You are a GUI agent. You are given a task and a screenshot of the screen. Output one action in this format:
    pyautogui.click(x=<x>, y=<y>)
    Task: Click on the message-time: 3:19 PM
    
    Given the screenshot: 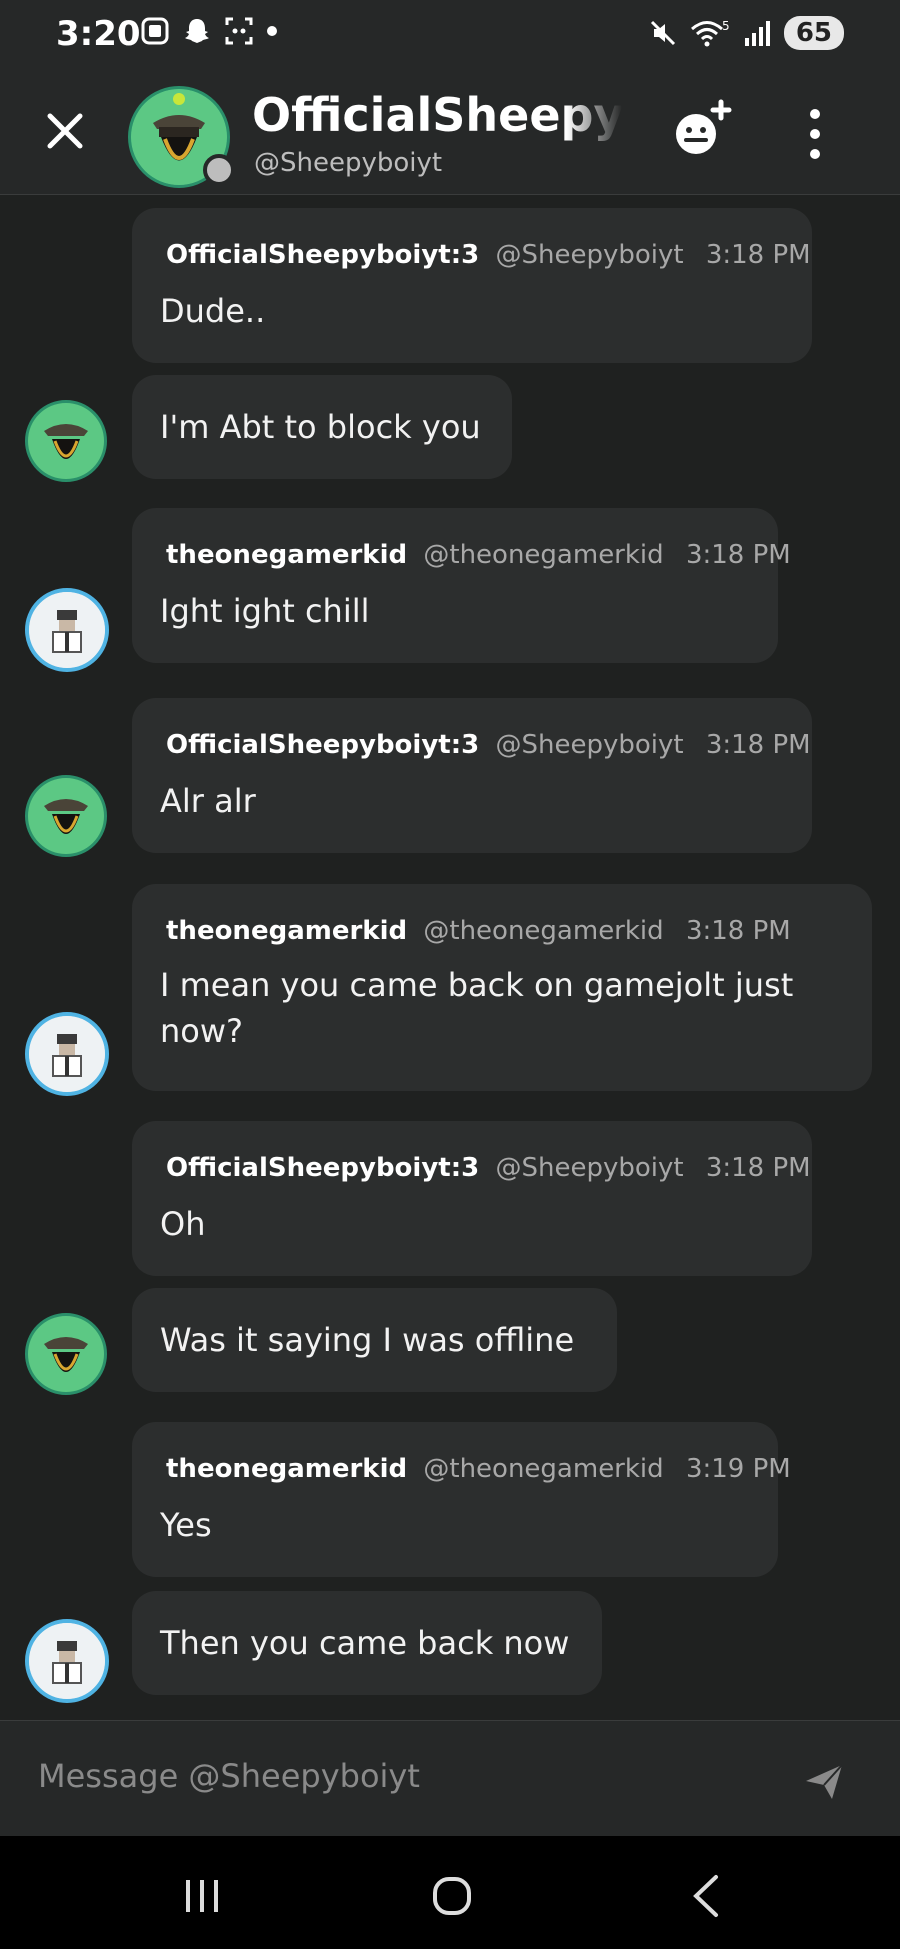 What is the action you would take?
    pyautogui.click(x=738, y=1469)
    